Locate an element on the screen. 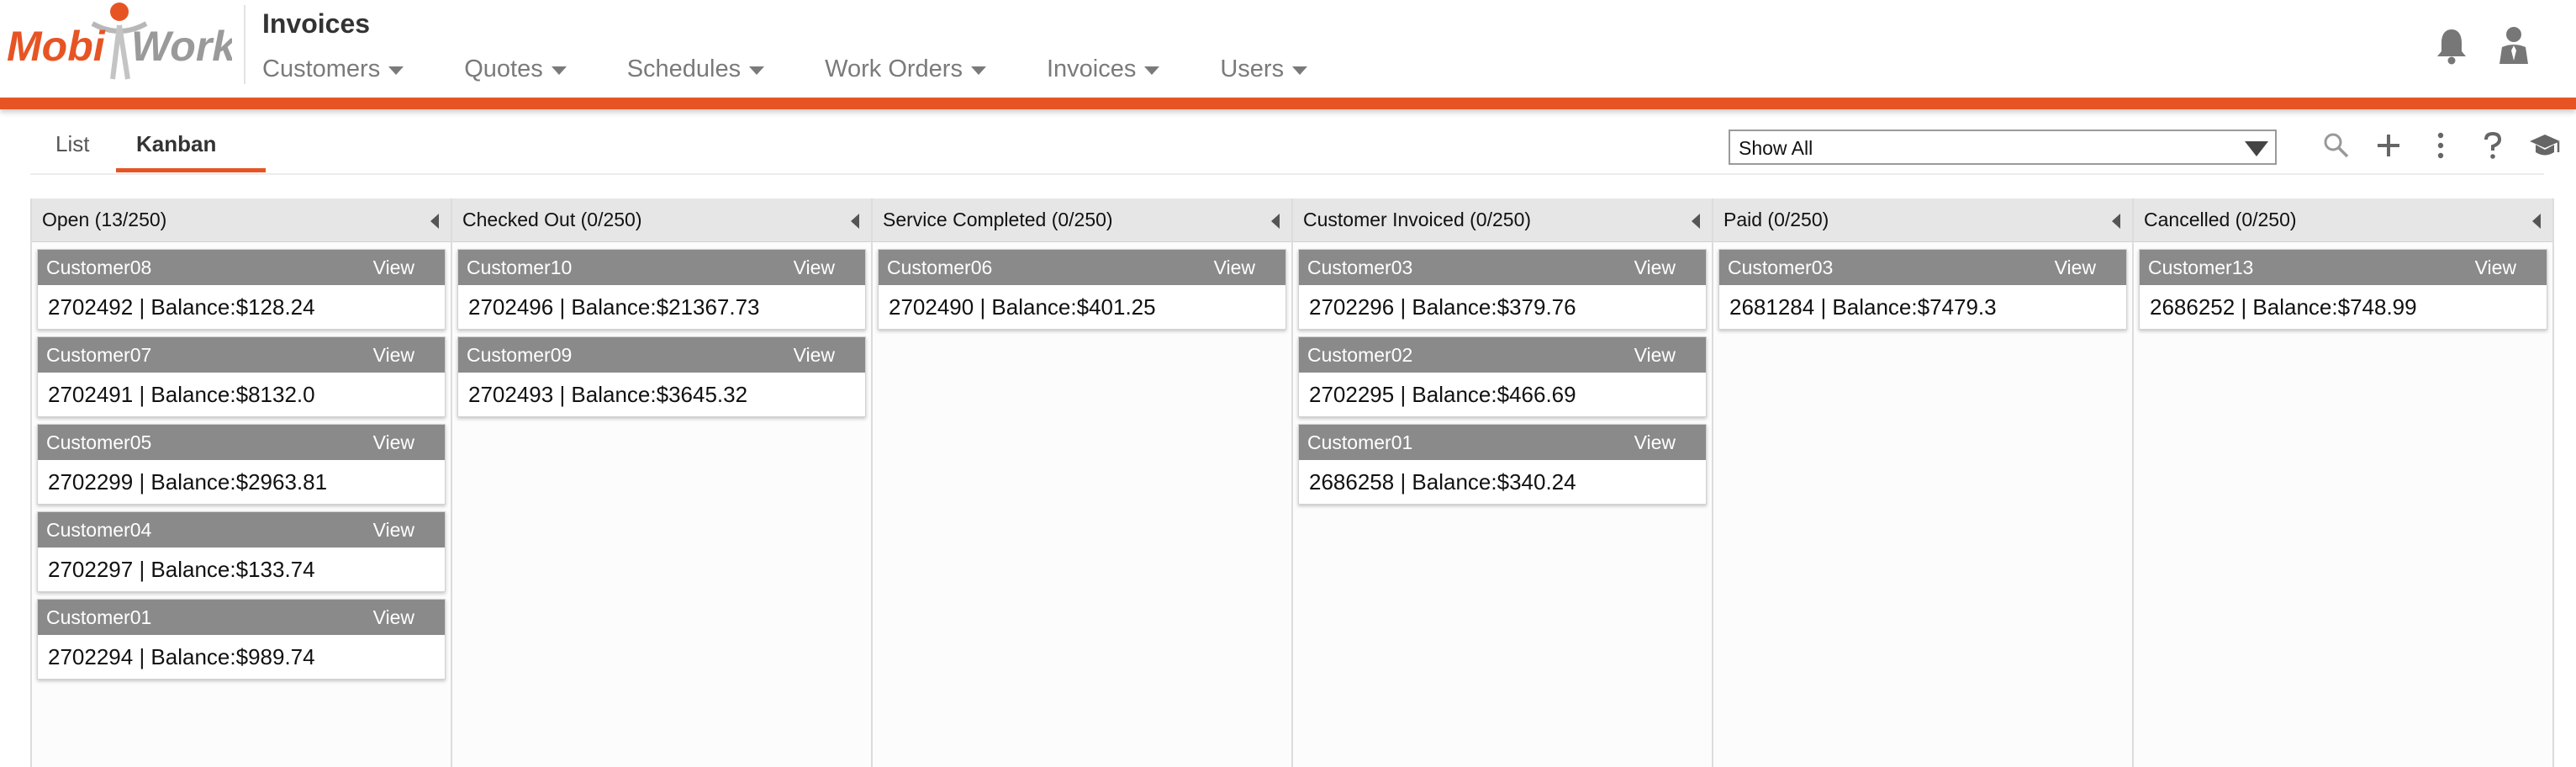 This screenshot has width=2576, height=767. user-icon is located at coordinates (2514, 45).